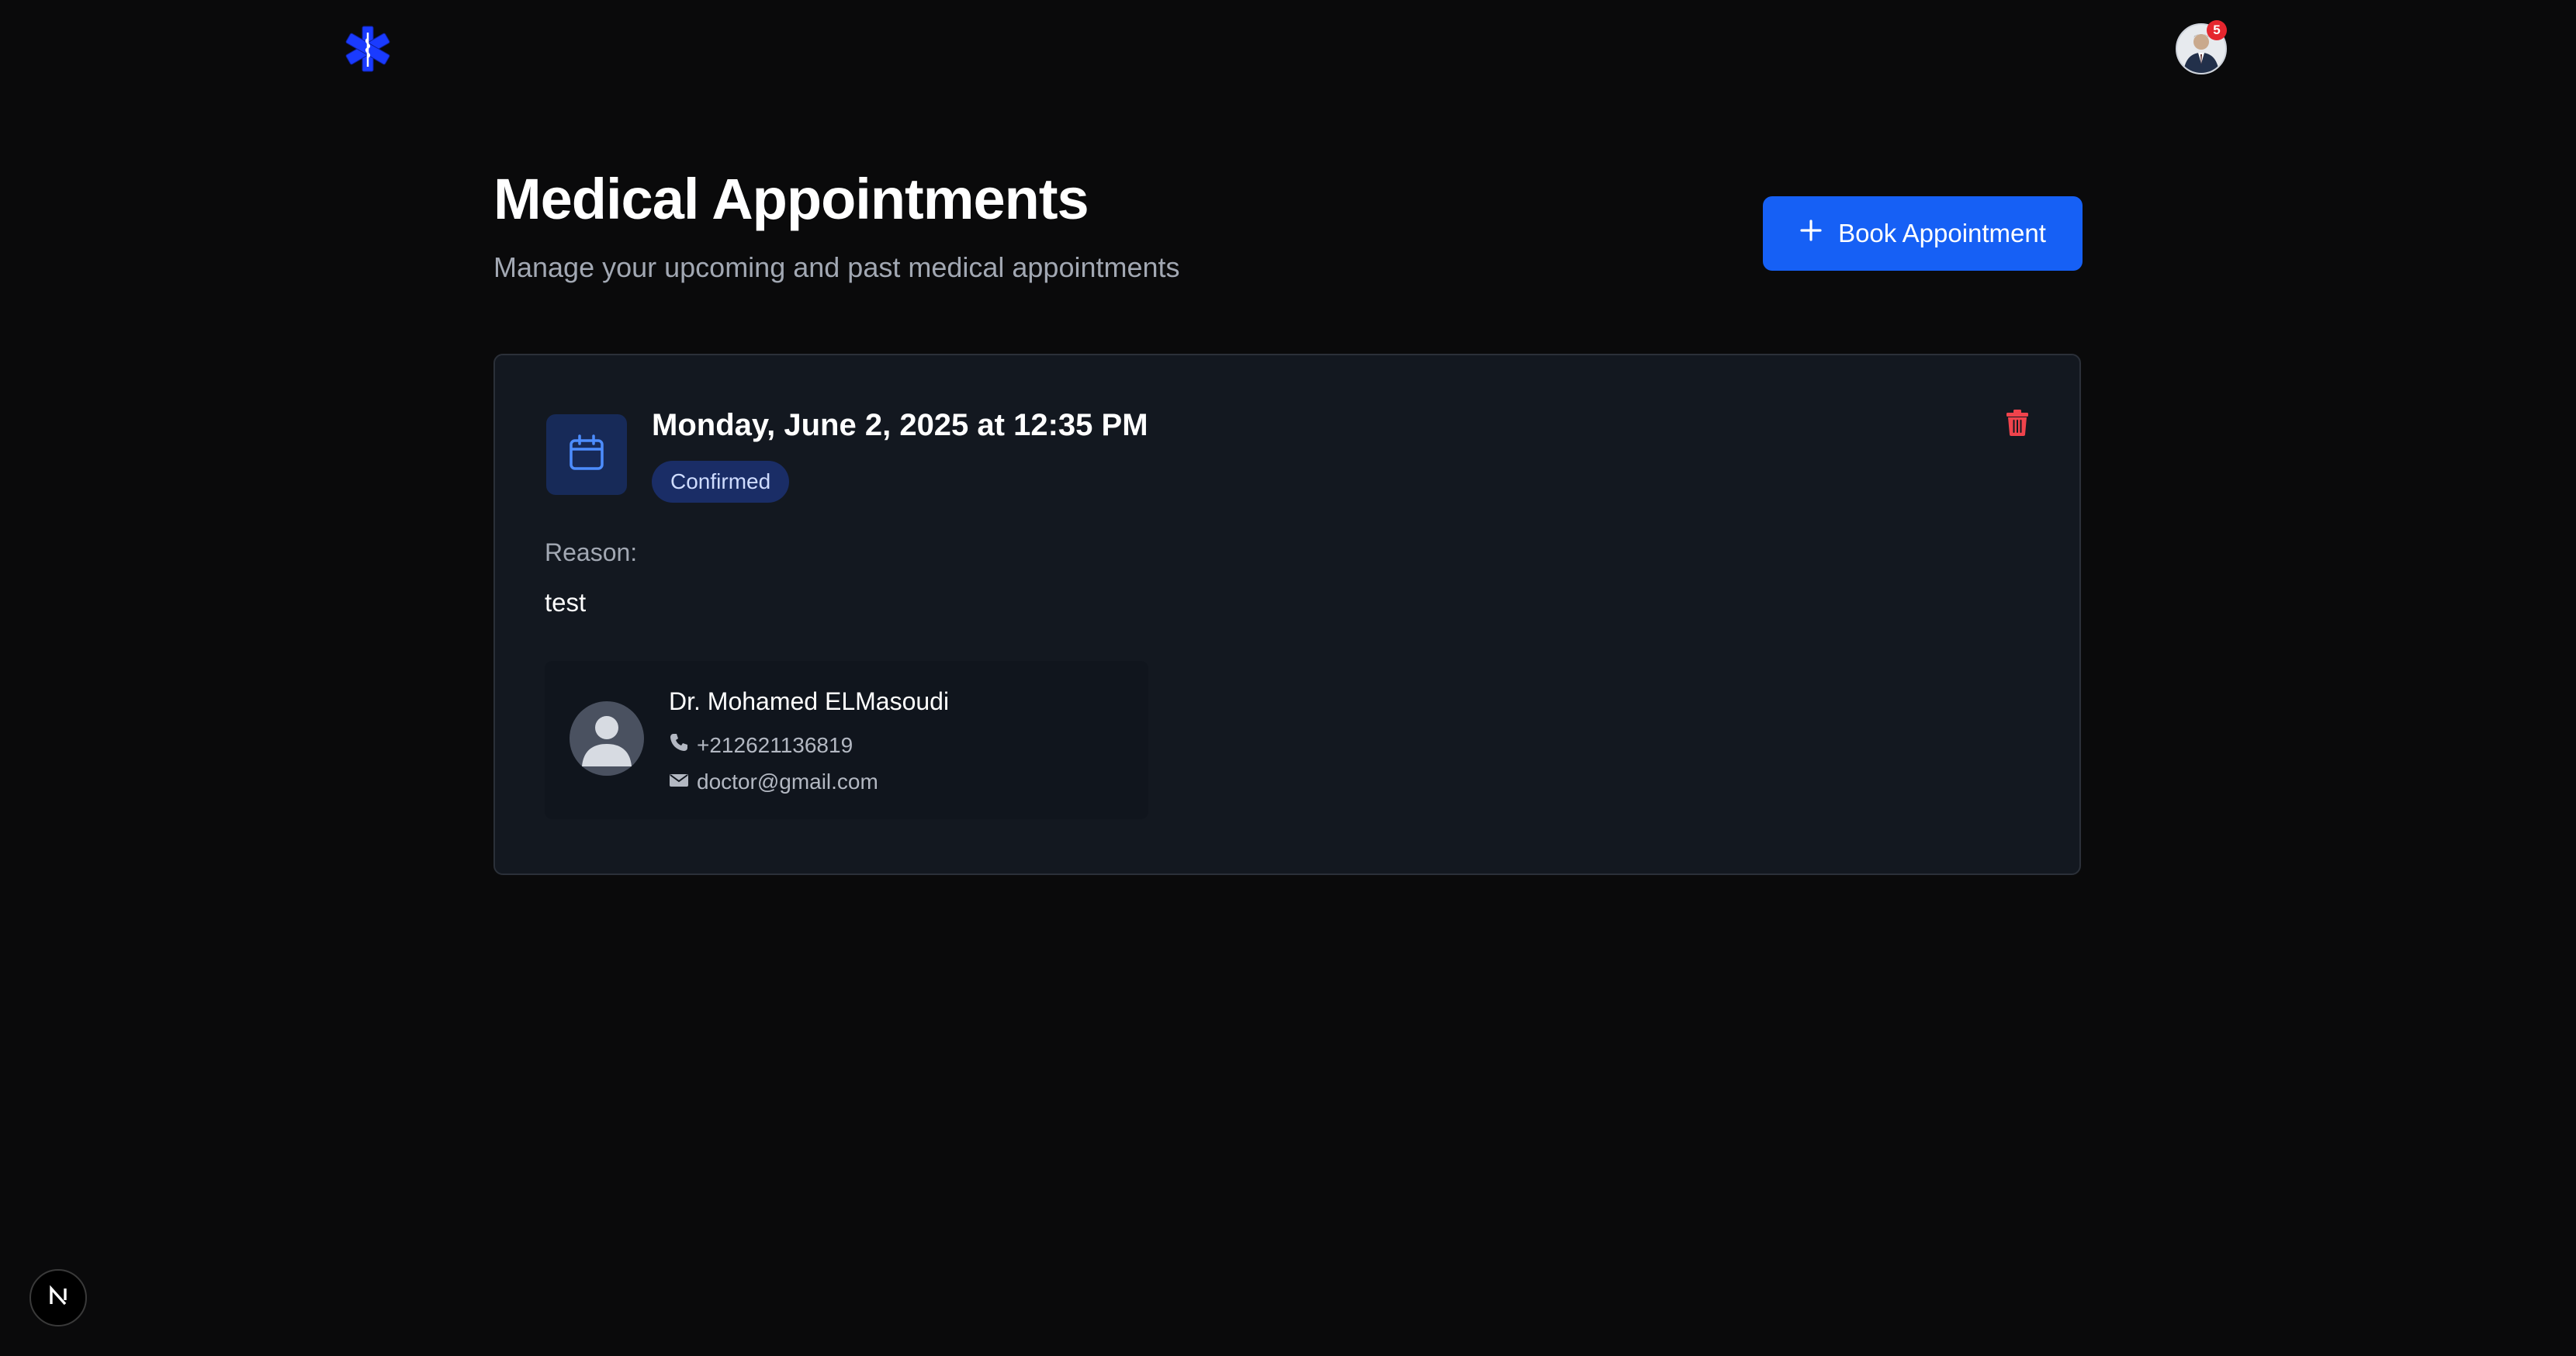 This screenshot has height=1356, width=2576. What do you see at coordinates (2217, 30) in the screenshot?
I see `notification-count-badge: 5` at bounding box center [2217, 30].